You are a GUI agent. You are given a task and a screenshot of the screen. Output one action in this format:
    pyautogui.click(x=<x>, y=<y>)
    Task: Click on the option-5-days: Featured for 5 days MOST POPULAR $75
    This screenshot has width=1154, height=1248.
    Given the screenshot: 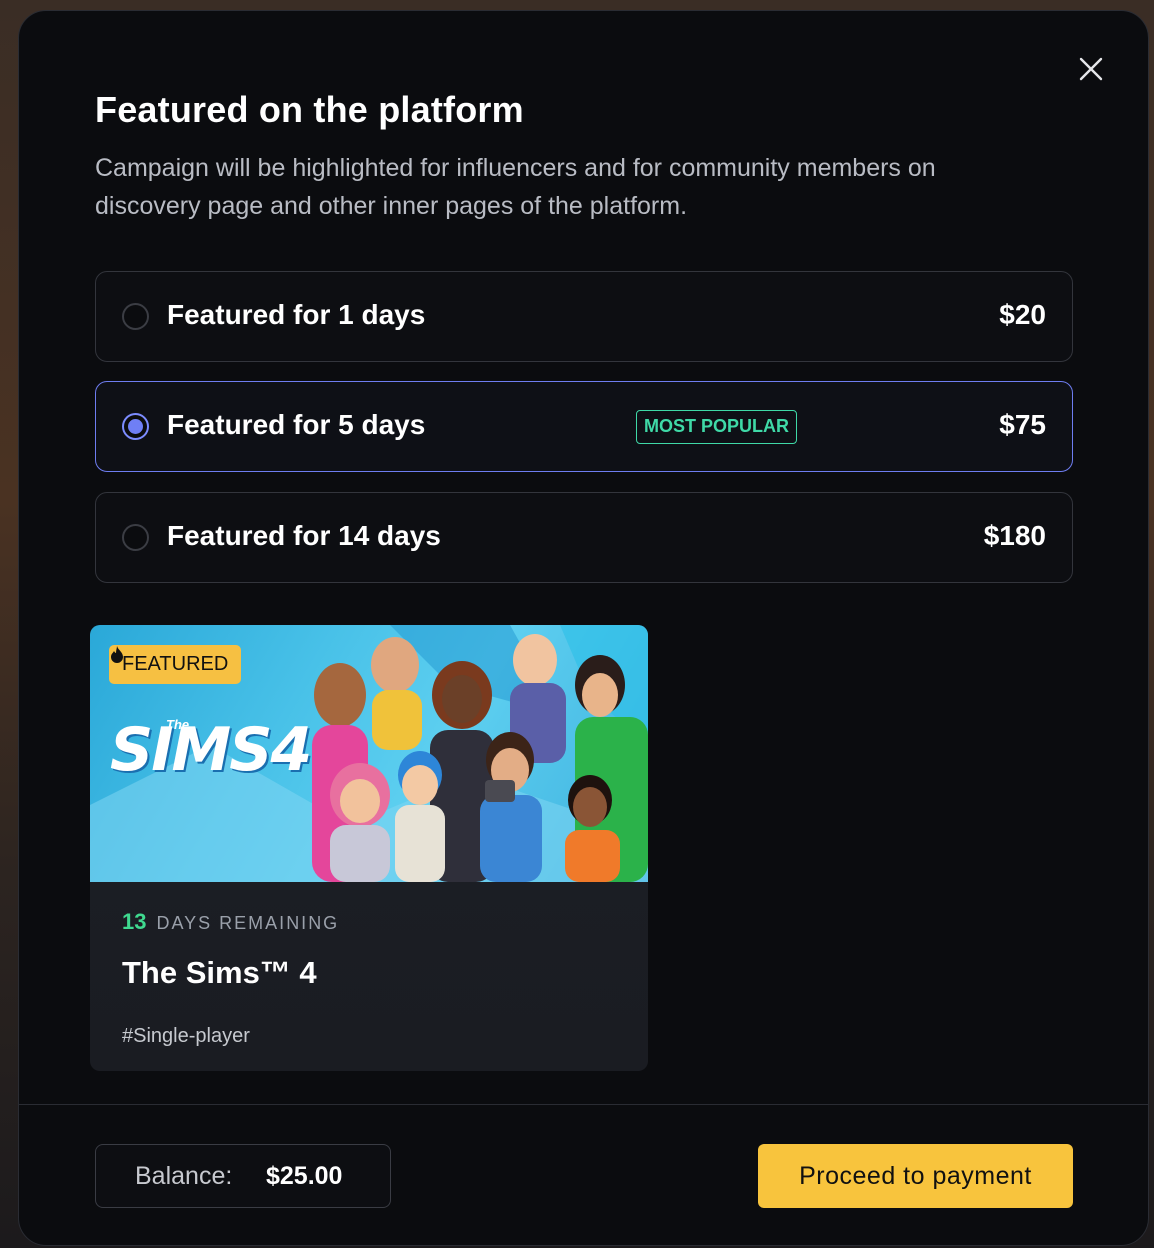 What is the action you would take?
    pyautogui.click(x=584, y=426)
    